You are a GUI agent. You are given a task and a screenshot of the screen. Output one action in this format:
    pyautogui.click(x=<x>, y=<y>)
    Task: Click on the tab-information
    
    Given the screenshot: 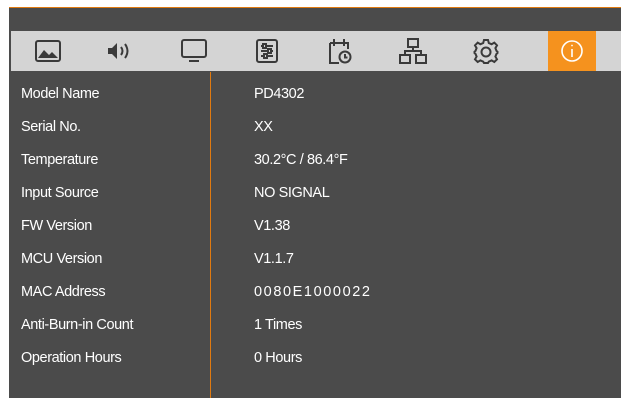 What is the action you would take?
    pyautogui.click(x=572, y=51)
    